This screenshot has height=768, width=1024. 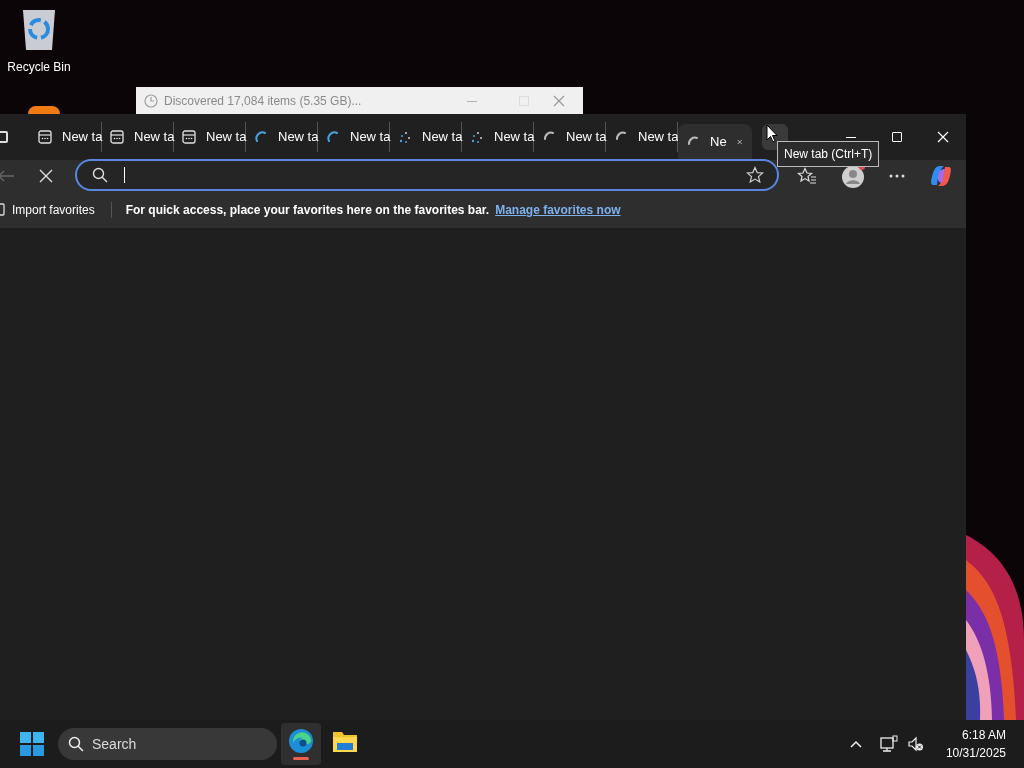 What do you see at coordinates (307, 210) in the screenshot?
I see `favorites-bar-message: For quick access, place your favorites here on the favorites bar.` at bounding box center [307, 210].